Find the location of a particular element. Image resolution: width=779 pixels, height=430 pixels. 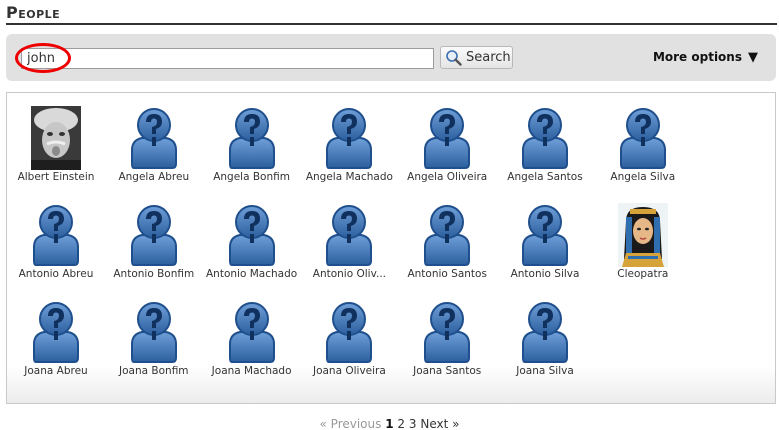

person-name: Angela Silva is located at coordinates (643, 177).